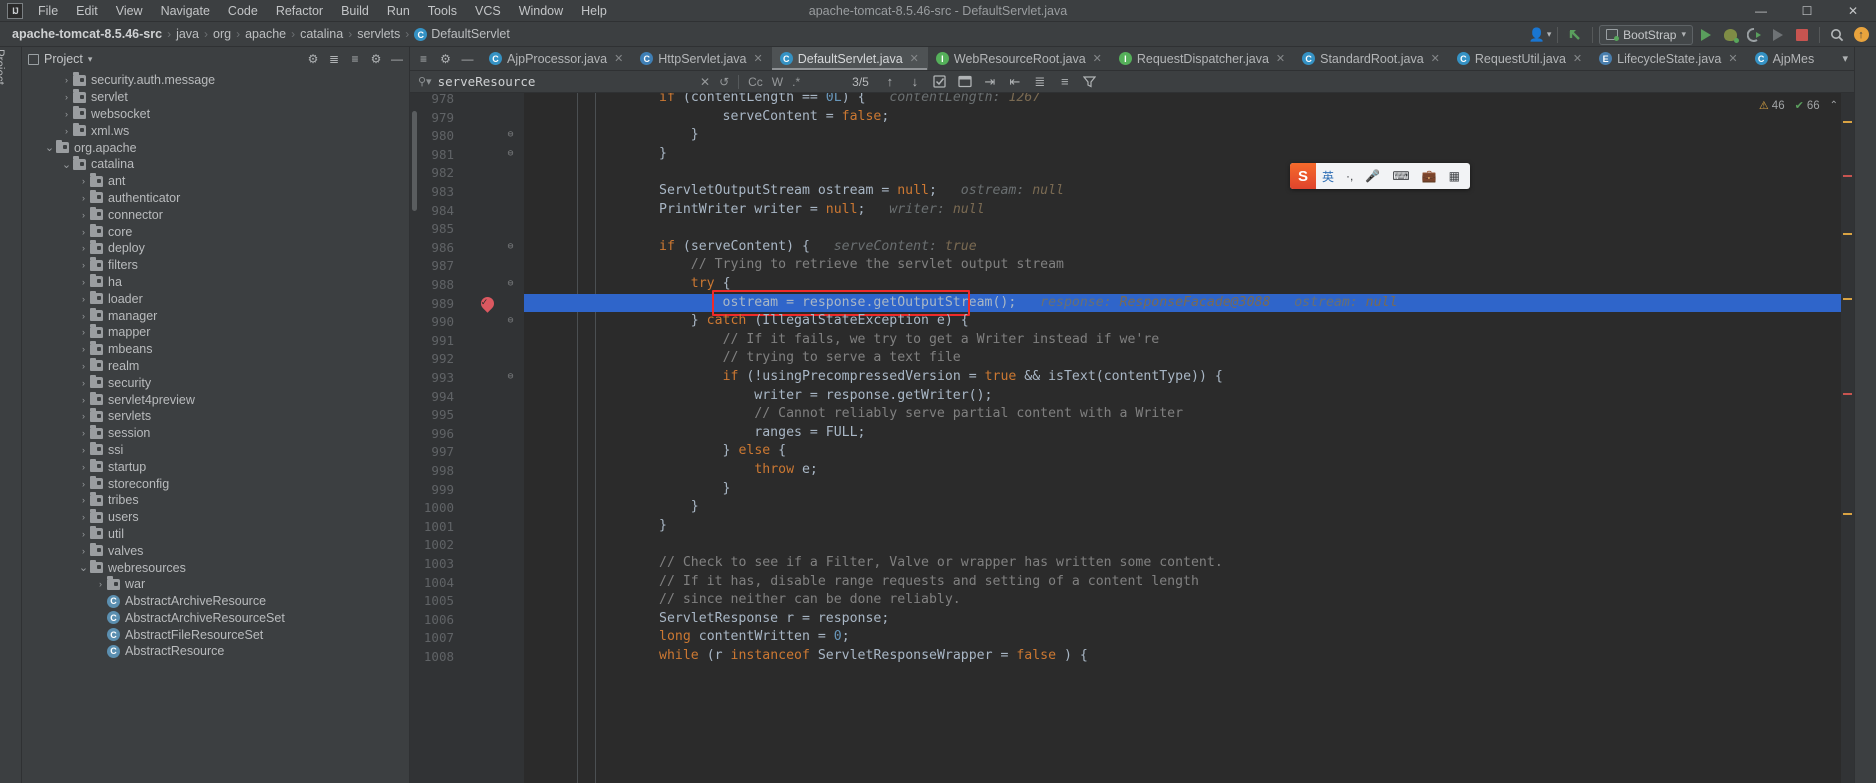 The width and height of the screenshot is (1876, 783). Describe the element at coordinates (488, 11) in the screenshot. I see `menu-vcs: VCS` at that location.